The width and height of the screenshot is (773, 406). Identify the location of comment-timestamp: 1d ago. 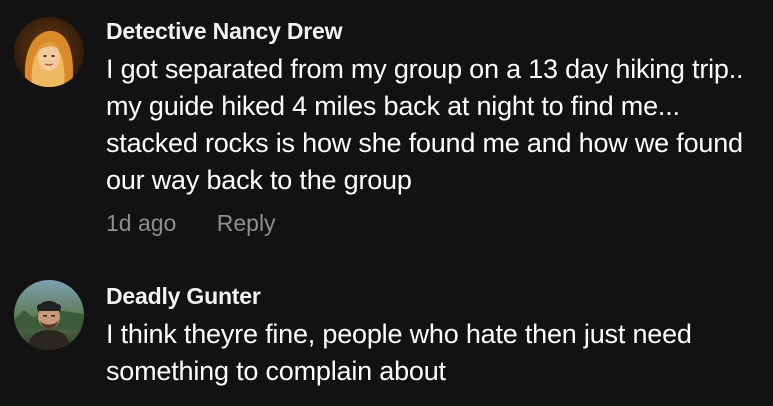
(141, 223).